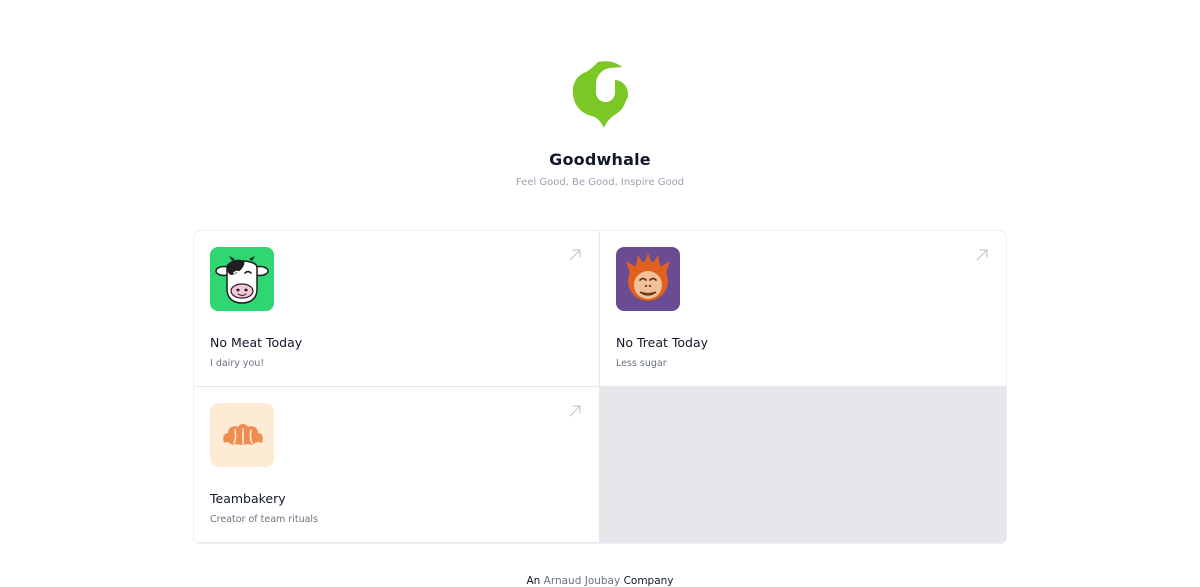  Describe the element at coordinates (242, 435) in the screenshot. I see `croissant-icon` at that location.